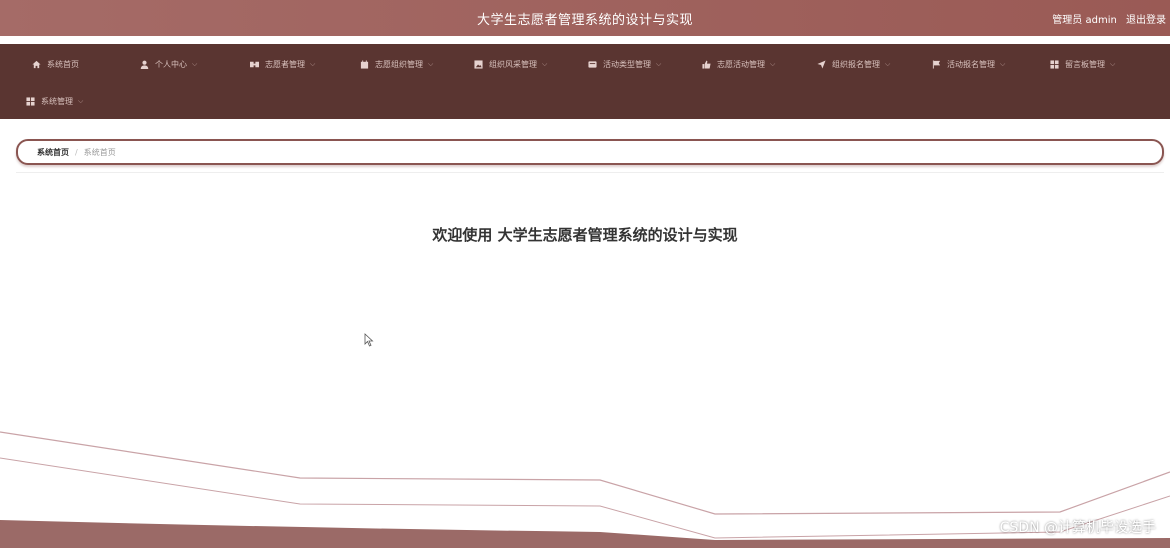  I want to click on nav-item-org-signup: 组织报名管理 ⌵, so click(853, 64).